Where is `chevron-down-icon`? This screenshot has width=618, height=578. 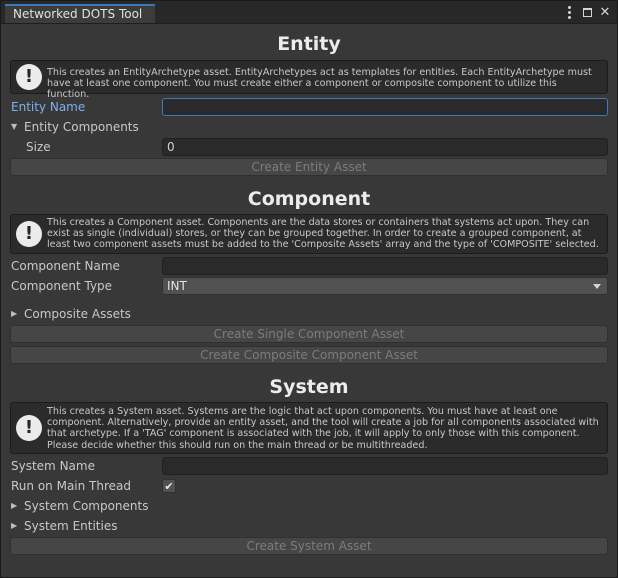
chevron-down-icon is located at coordinates (597, 286).